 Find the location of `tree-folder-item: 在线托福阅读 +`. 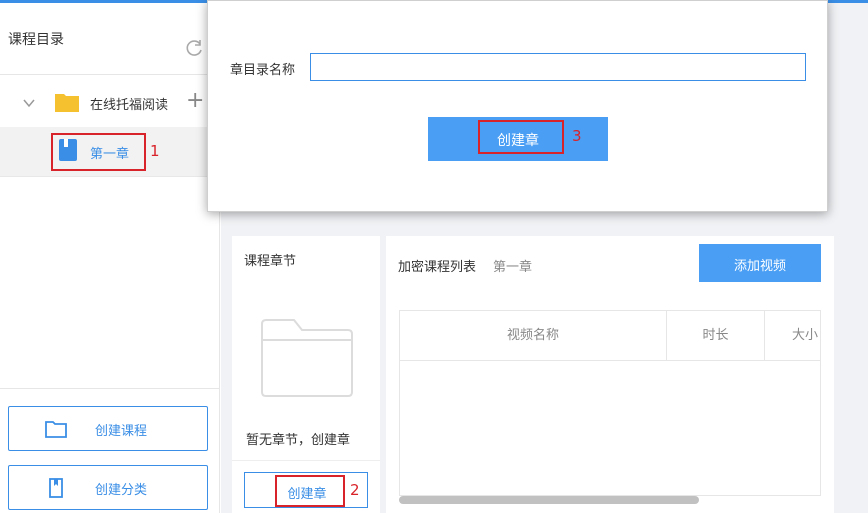

tree-folder-item: 在线托福阅读 + is located at coordinates (110, 103).